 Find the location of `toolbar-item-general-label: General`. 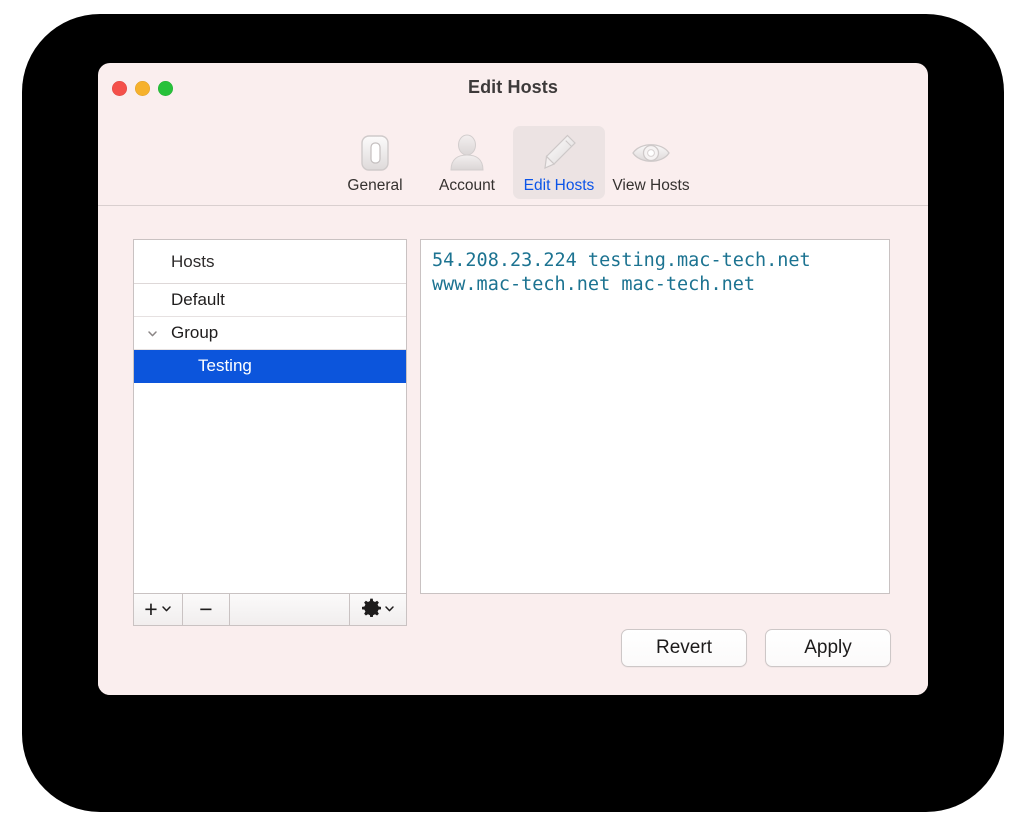

toolbar-item-general-label: General is located at coordinates (375, 185).